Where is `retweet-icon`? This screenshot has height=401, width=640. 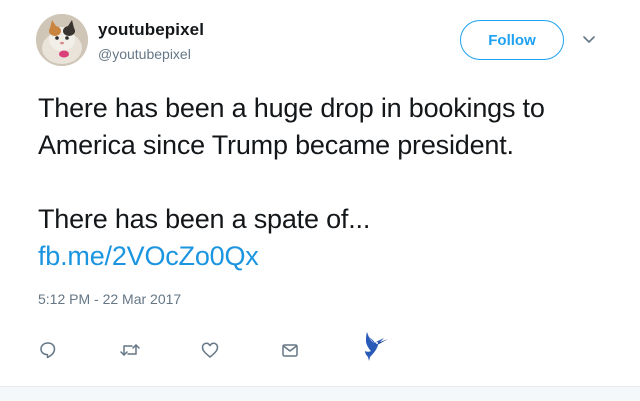
retweet-icon is located at coordinates (130, 350).